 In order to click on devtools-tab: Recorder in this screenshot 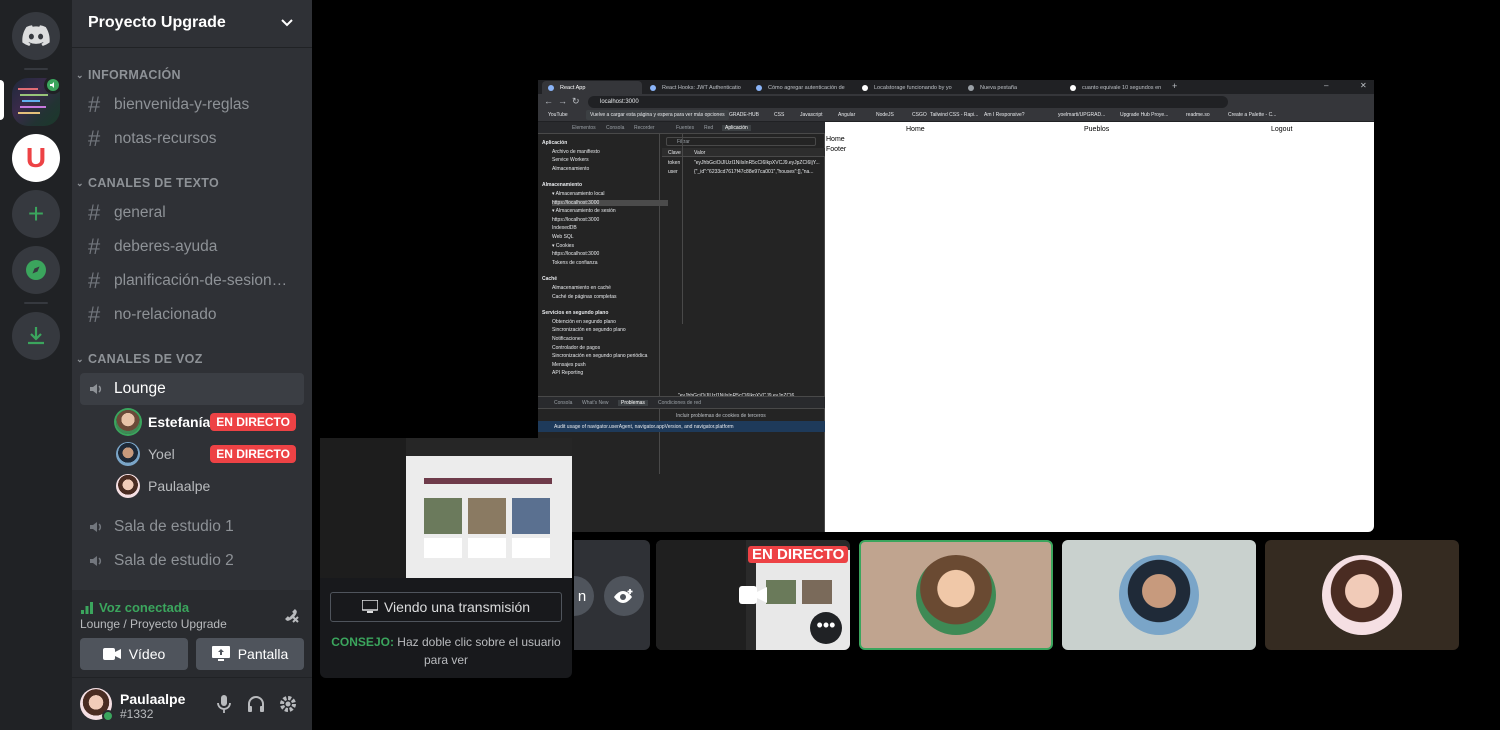, I will do `click(644, 128)`.